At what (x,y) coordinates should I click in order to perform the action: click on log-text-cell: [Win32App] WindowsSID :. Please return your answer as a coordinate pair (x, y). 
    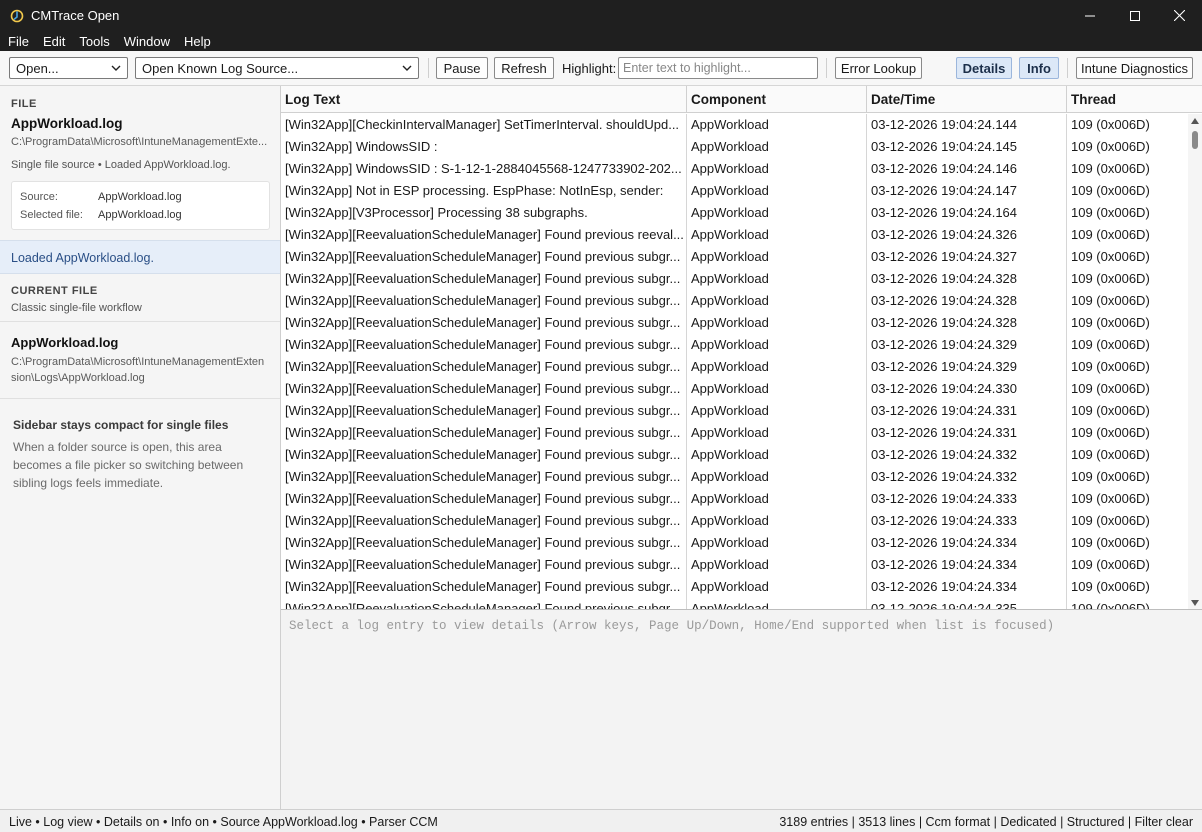
    Looking at the image, I should click on (484, 147).